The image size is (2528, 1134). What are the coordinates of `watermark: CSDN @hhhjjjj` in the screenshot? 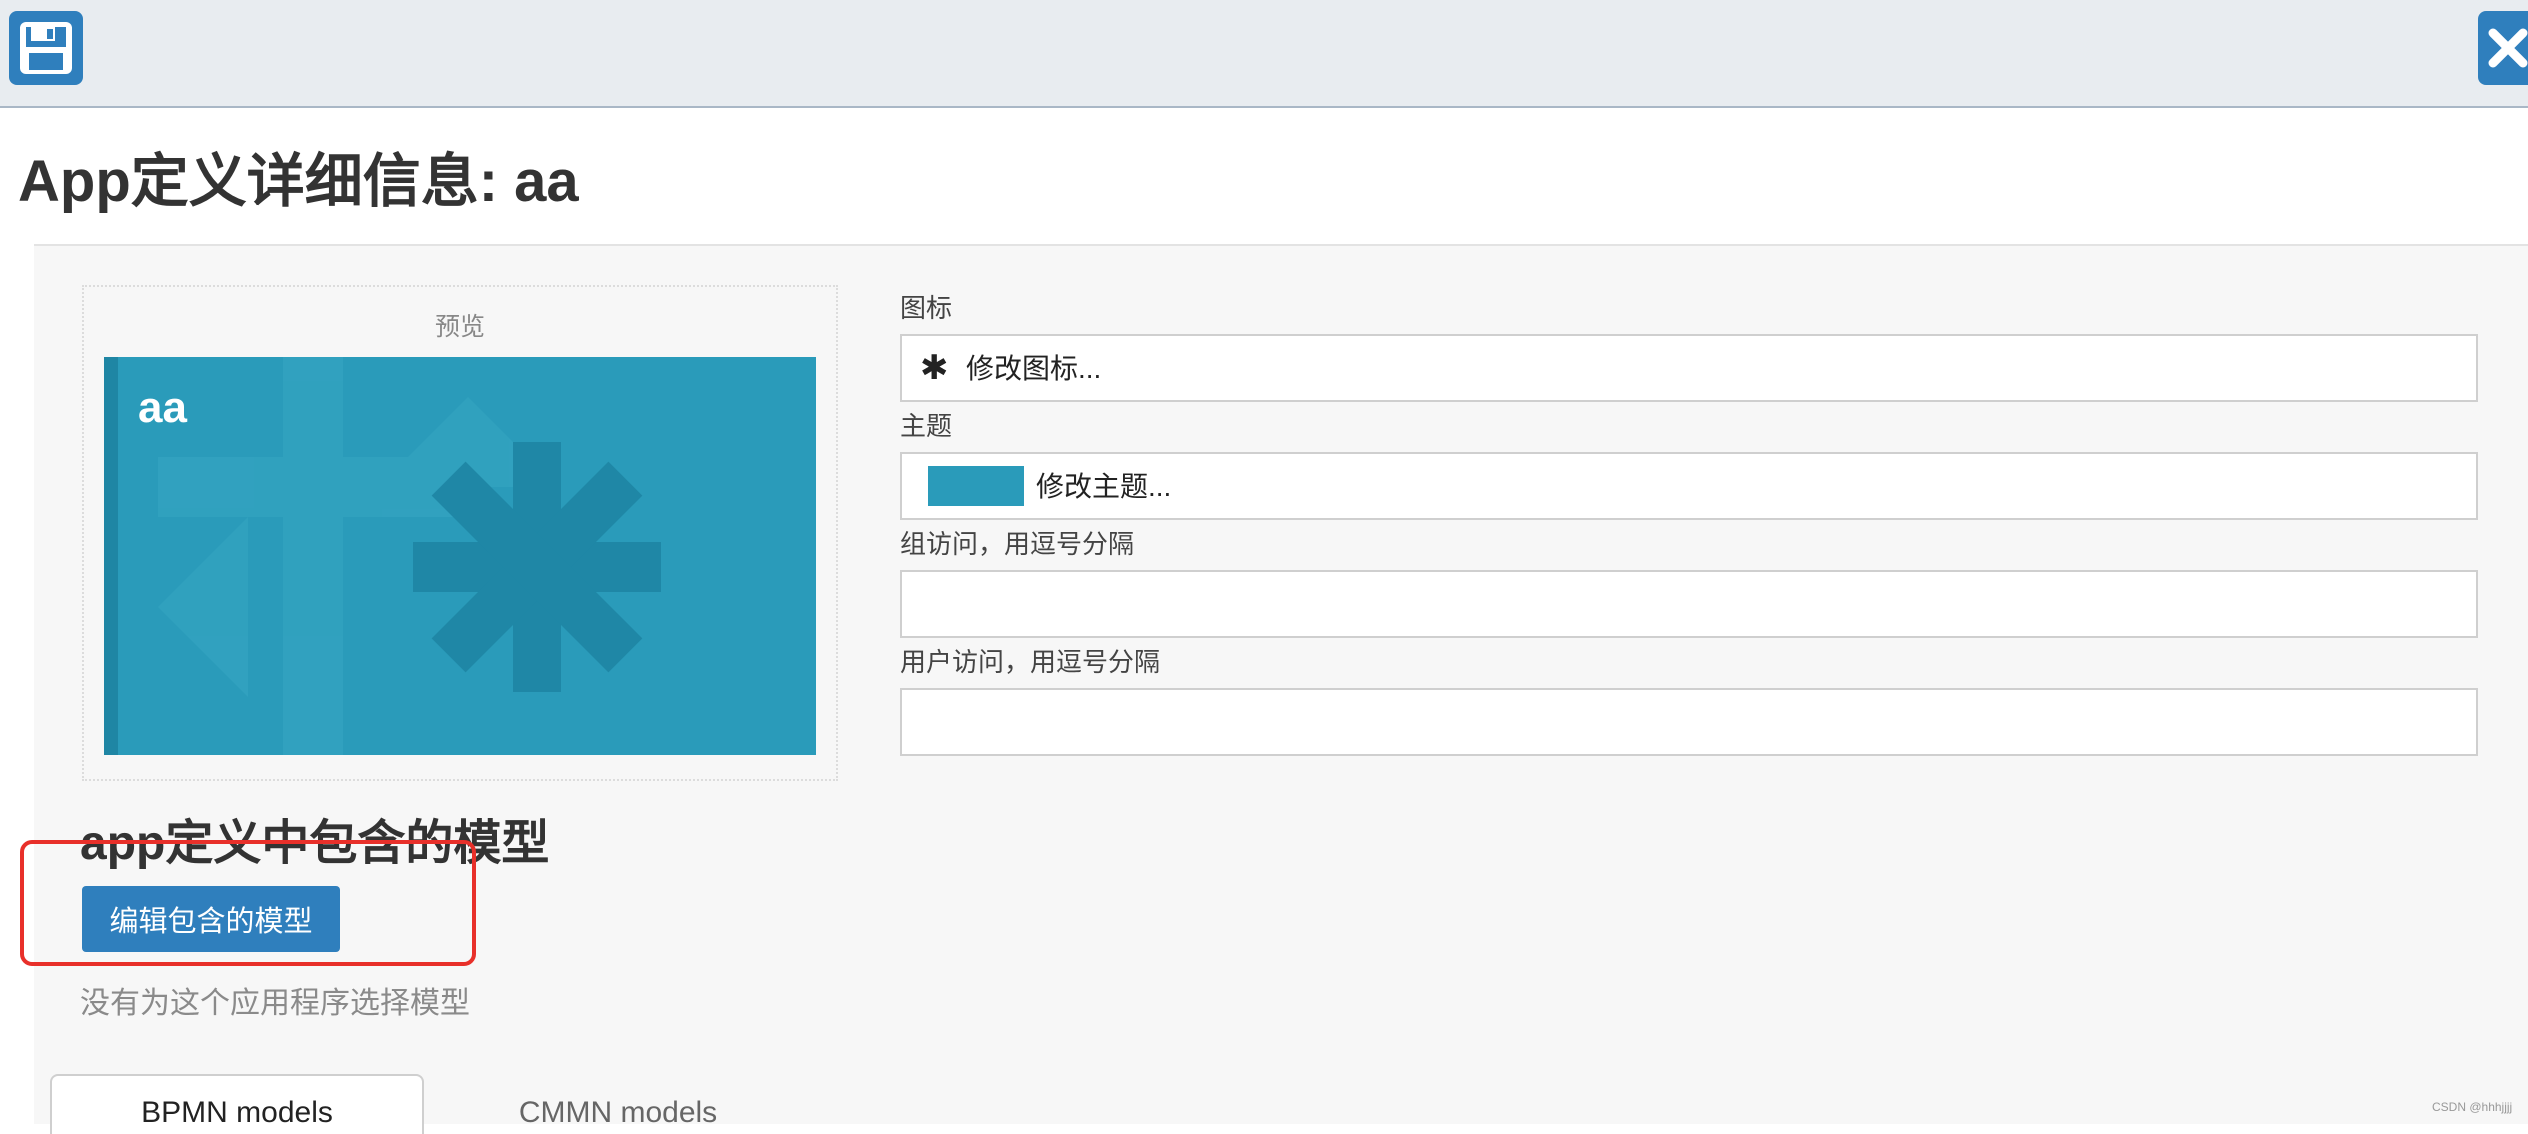 It's located at (2472, 1107).